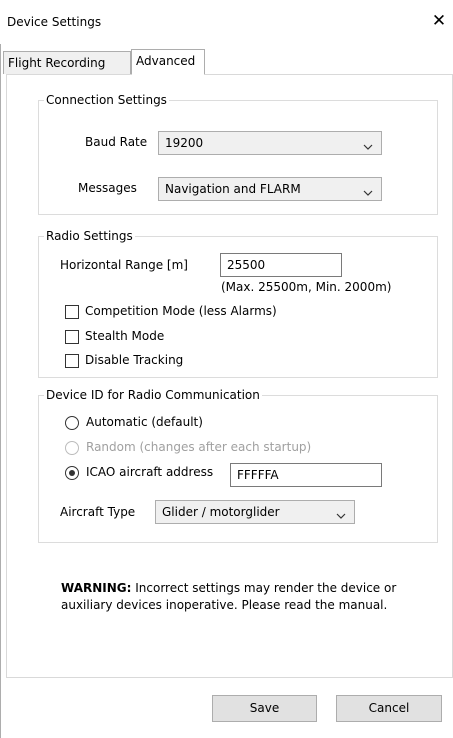 This screenshot has width=453, height=738. I want to click on icao-address-radio, so click(72, 473).